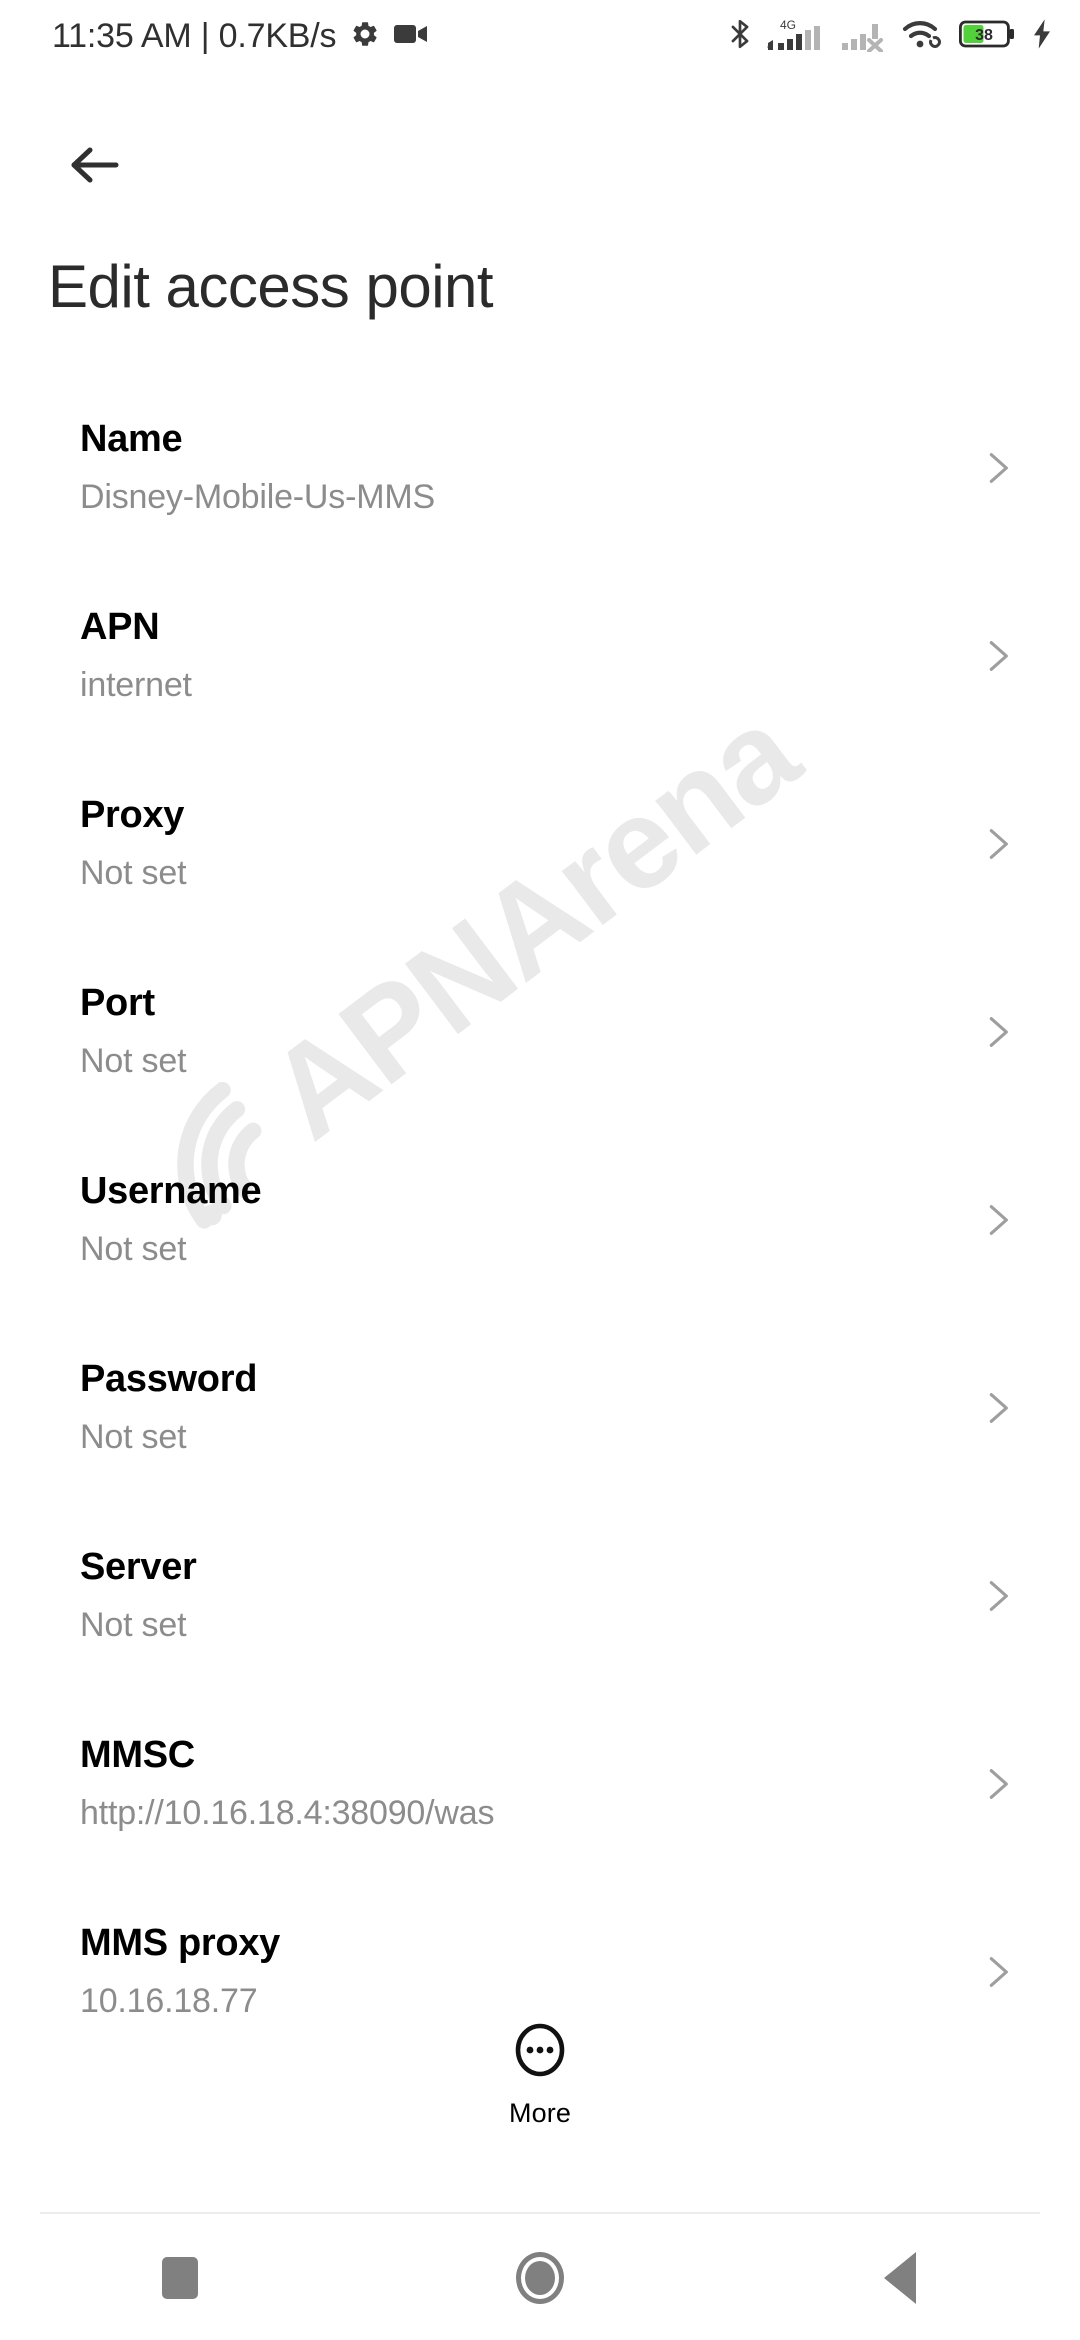  What do you see at coordinates (136, 685) in the screenshot?
I see `setting-value: internet` at bounding box center [136, 685].